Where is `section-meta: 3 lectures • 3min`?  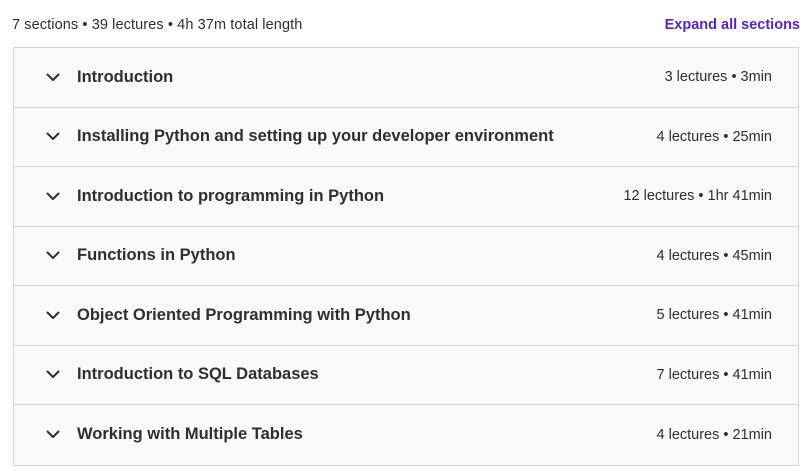 section-meta: 3 lectures • 3min is located at coordinates (718, 77).